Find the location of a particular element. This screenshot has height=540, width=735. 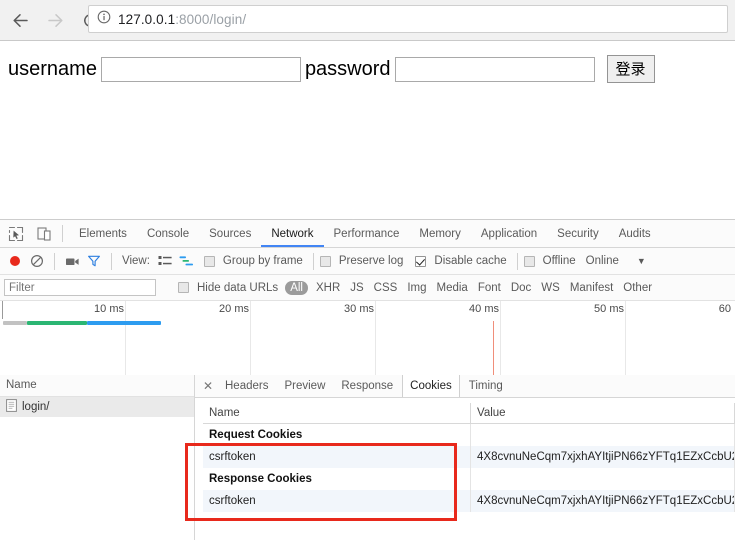

filter-type-media: Media is located at coordinates (452, 288).